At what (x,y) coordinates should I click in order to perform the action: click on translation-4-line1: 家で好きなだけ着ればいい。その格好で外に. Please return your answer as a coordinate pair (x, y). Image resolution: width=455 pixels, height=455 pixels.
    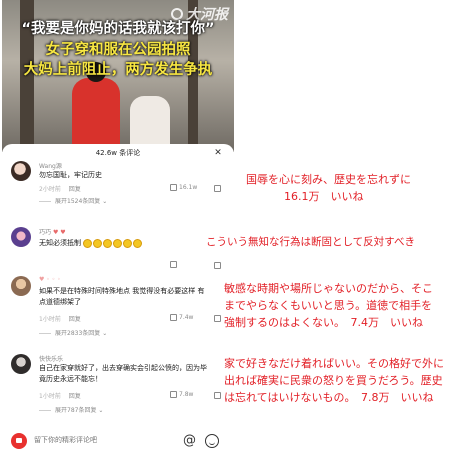
    Looking at the image, I should click on (334, 363).